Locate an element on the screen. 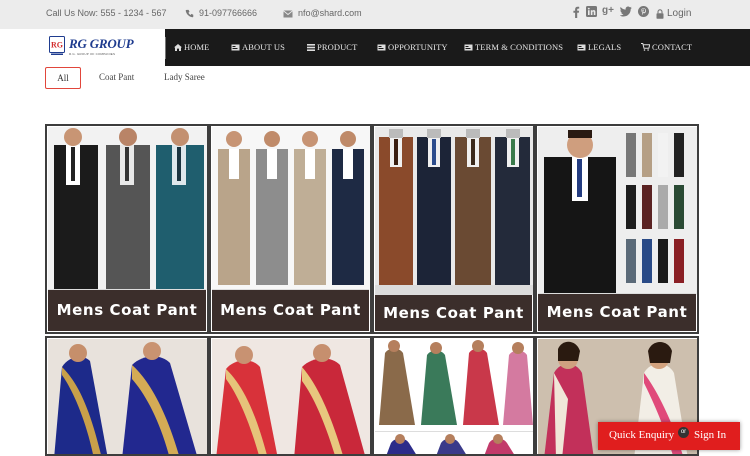 The image size is (750, 456). nav-about-label: ABOUT US is located at coordinates (263, 47).